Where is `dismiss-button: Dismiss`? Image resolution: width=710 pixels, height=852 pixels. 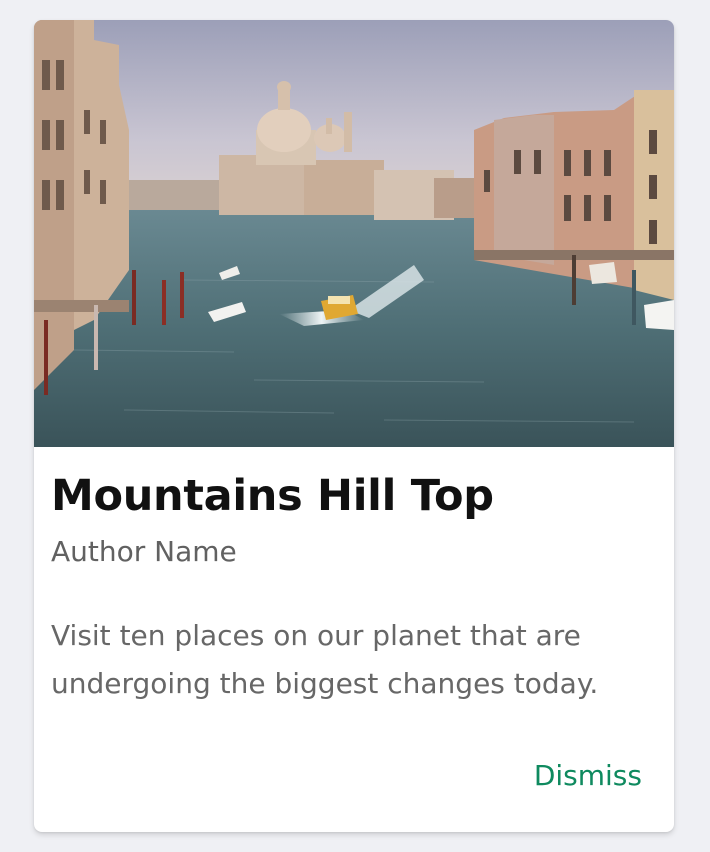 dismiss-button: Dismiss is located at coordinates (588, 776).